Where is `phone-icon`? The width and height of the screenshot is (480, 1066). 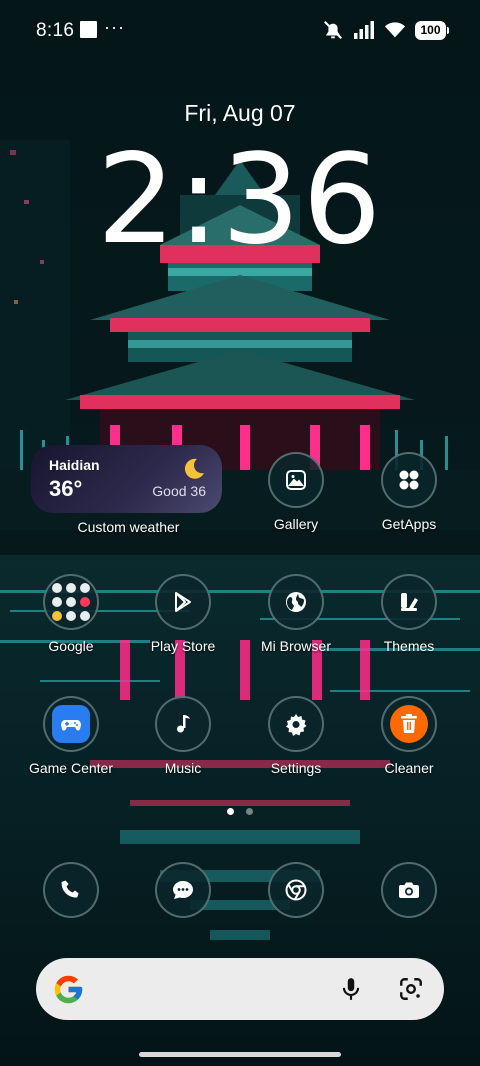
phone-icon is located at coordinates (70, 889).